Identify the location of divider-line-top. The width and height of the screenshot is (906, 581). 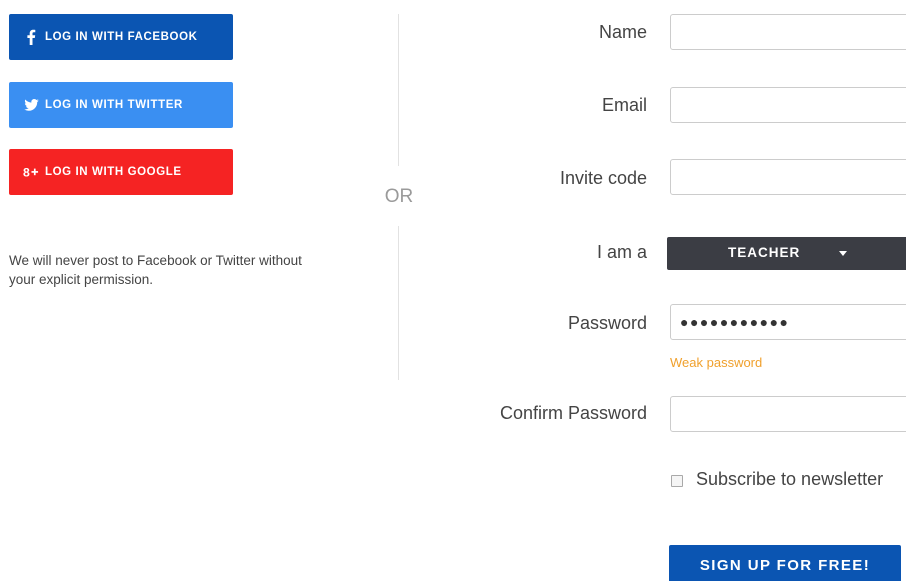
(398, 90).